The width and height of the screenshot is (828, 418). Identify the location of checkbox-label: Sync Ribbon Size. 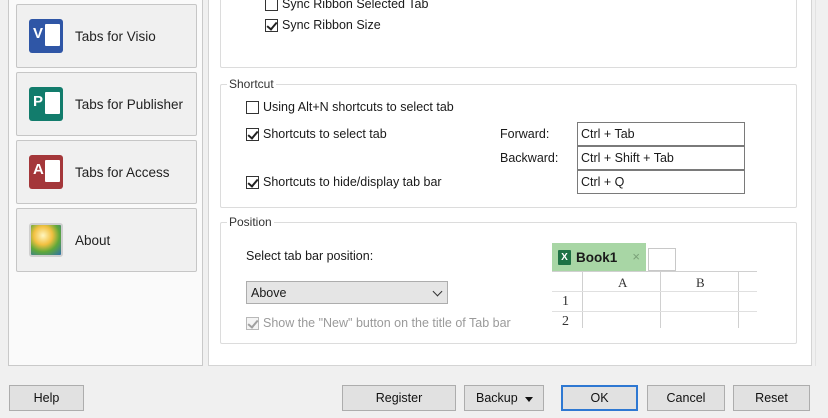
(331, 25).